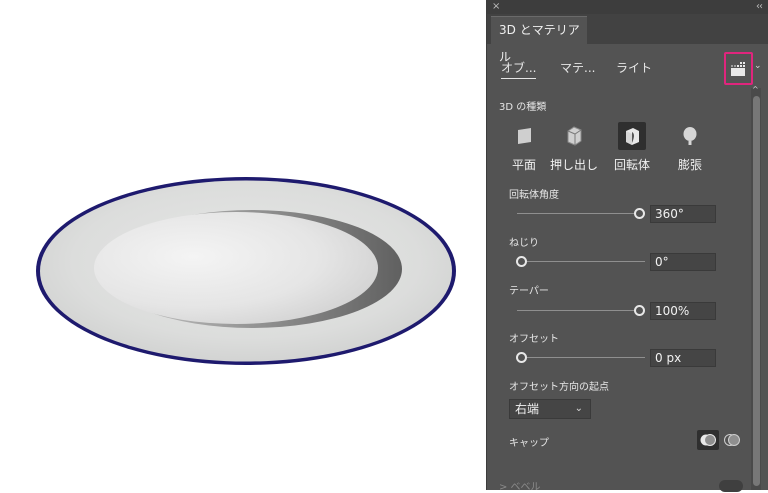 The height and width of the screenshot is (493, 768). What do you see at coordinates (755, 89) in the screenshot?
I see `scroll-up-icon: ^` at bounding box center [755, 89].